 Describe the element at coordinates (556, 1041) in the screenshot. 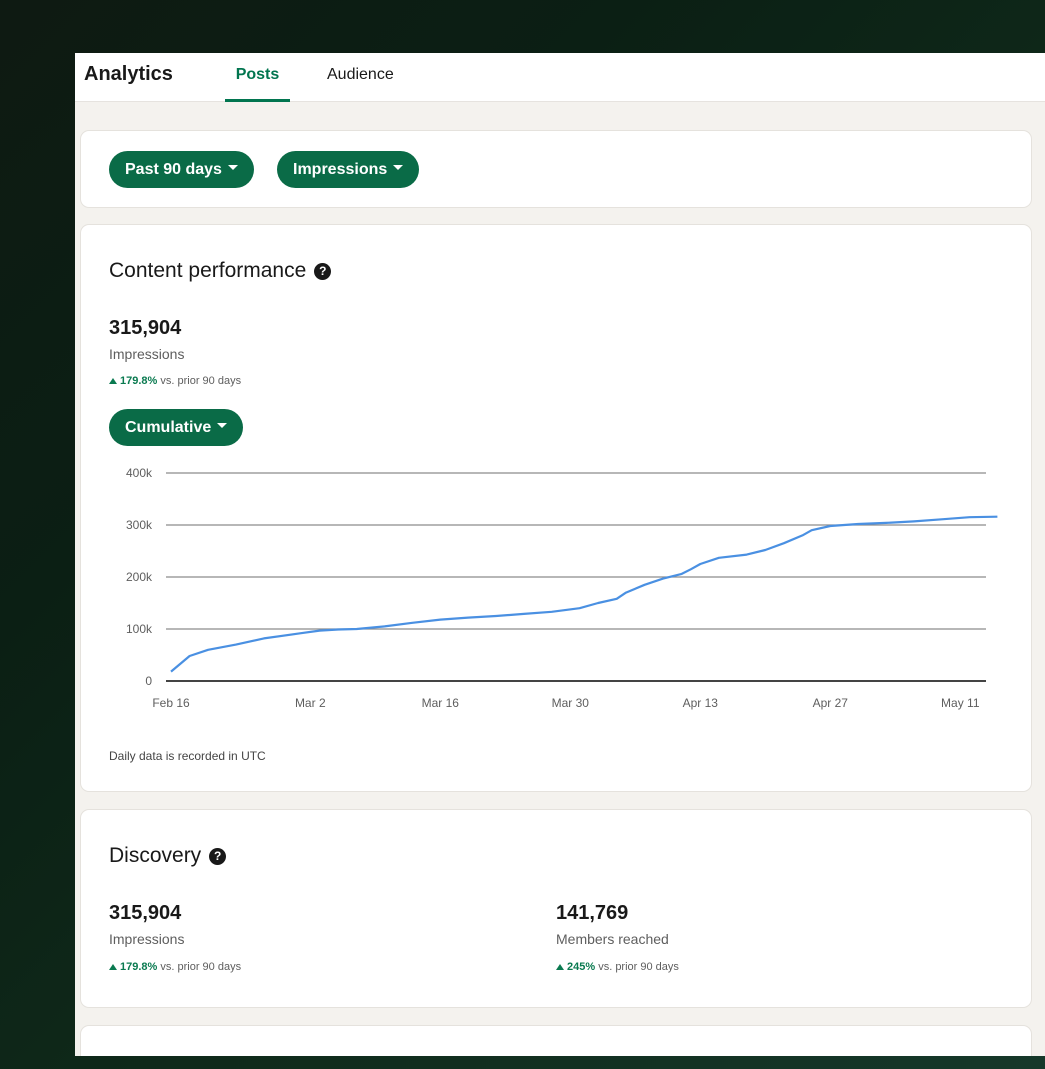

I see `next-card` at that location.